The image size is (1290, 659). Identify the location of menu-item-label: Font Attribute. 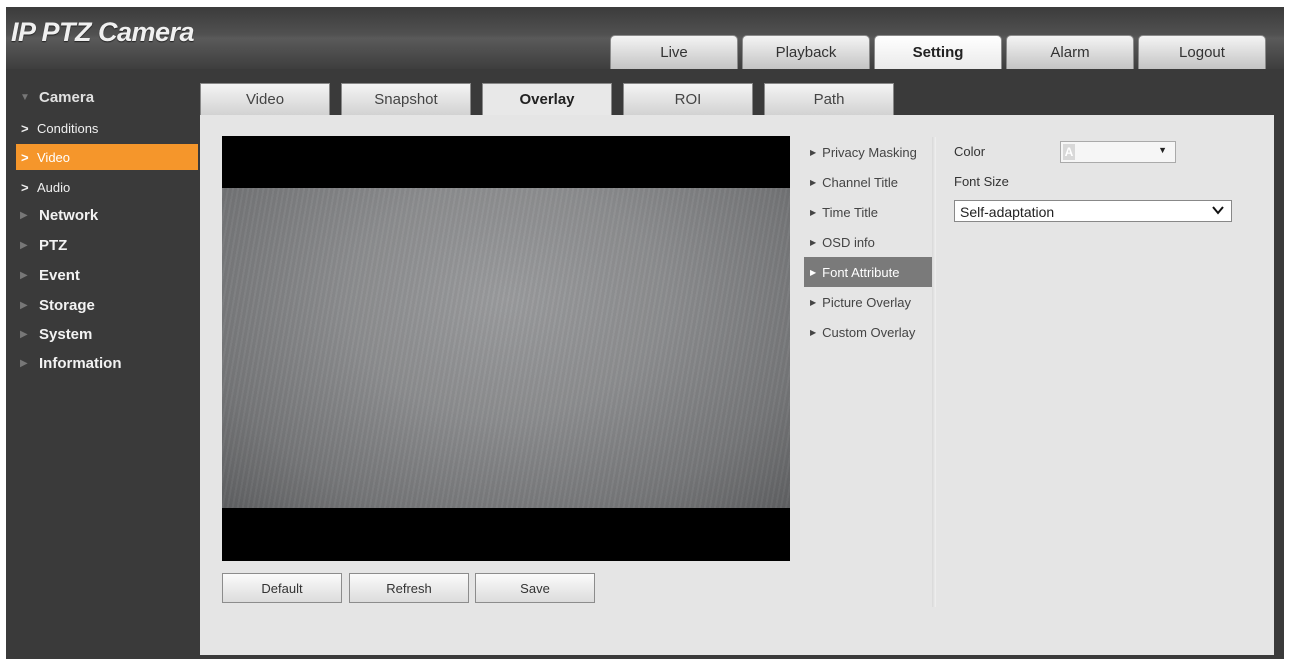
(861, 272).